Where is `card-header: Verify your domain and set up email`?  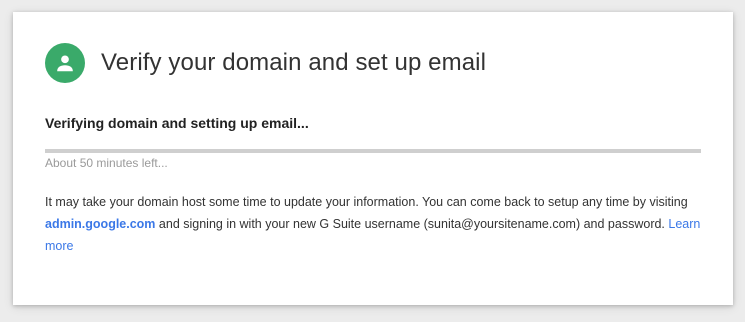
card-header: Verify your domain and set up email is located at coordinates (265, 63).